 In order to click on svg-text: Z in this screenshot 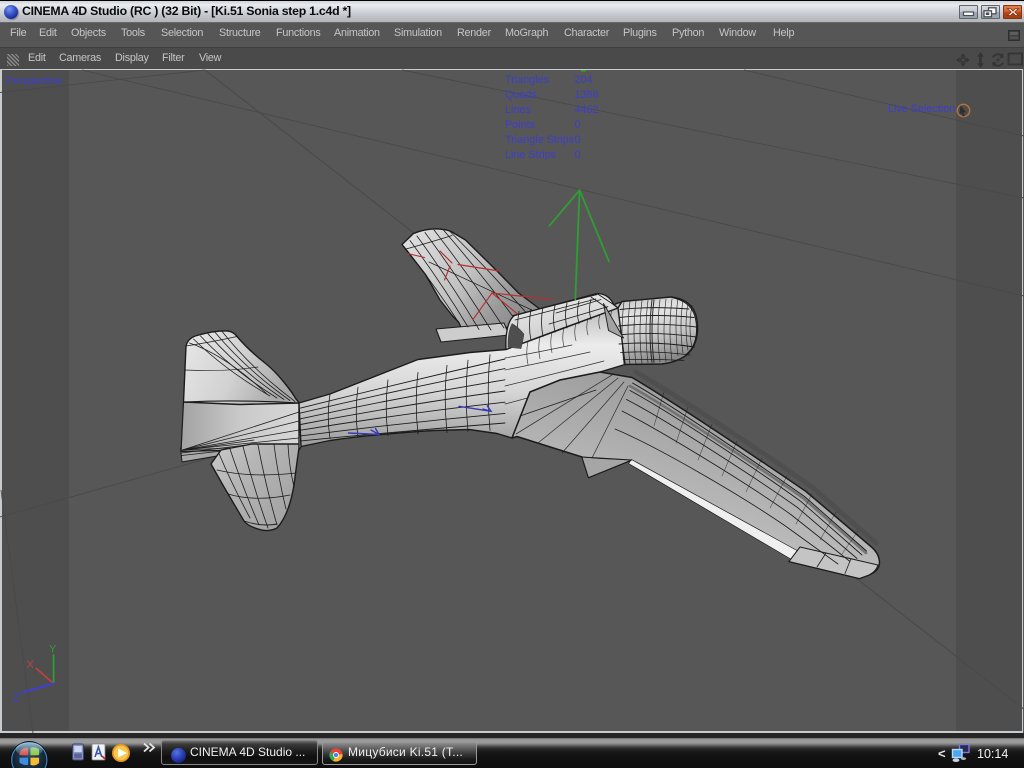, I will do `click(16, 697)`.